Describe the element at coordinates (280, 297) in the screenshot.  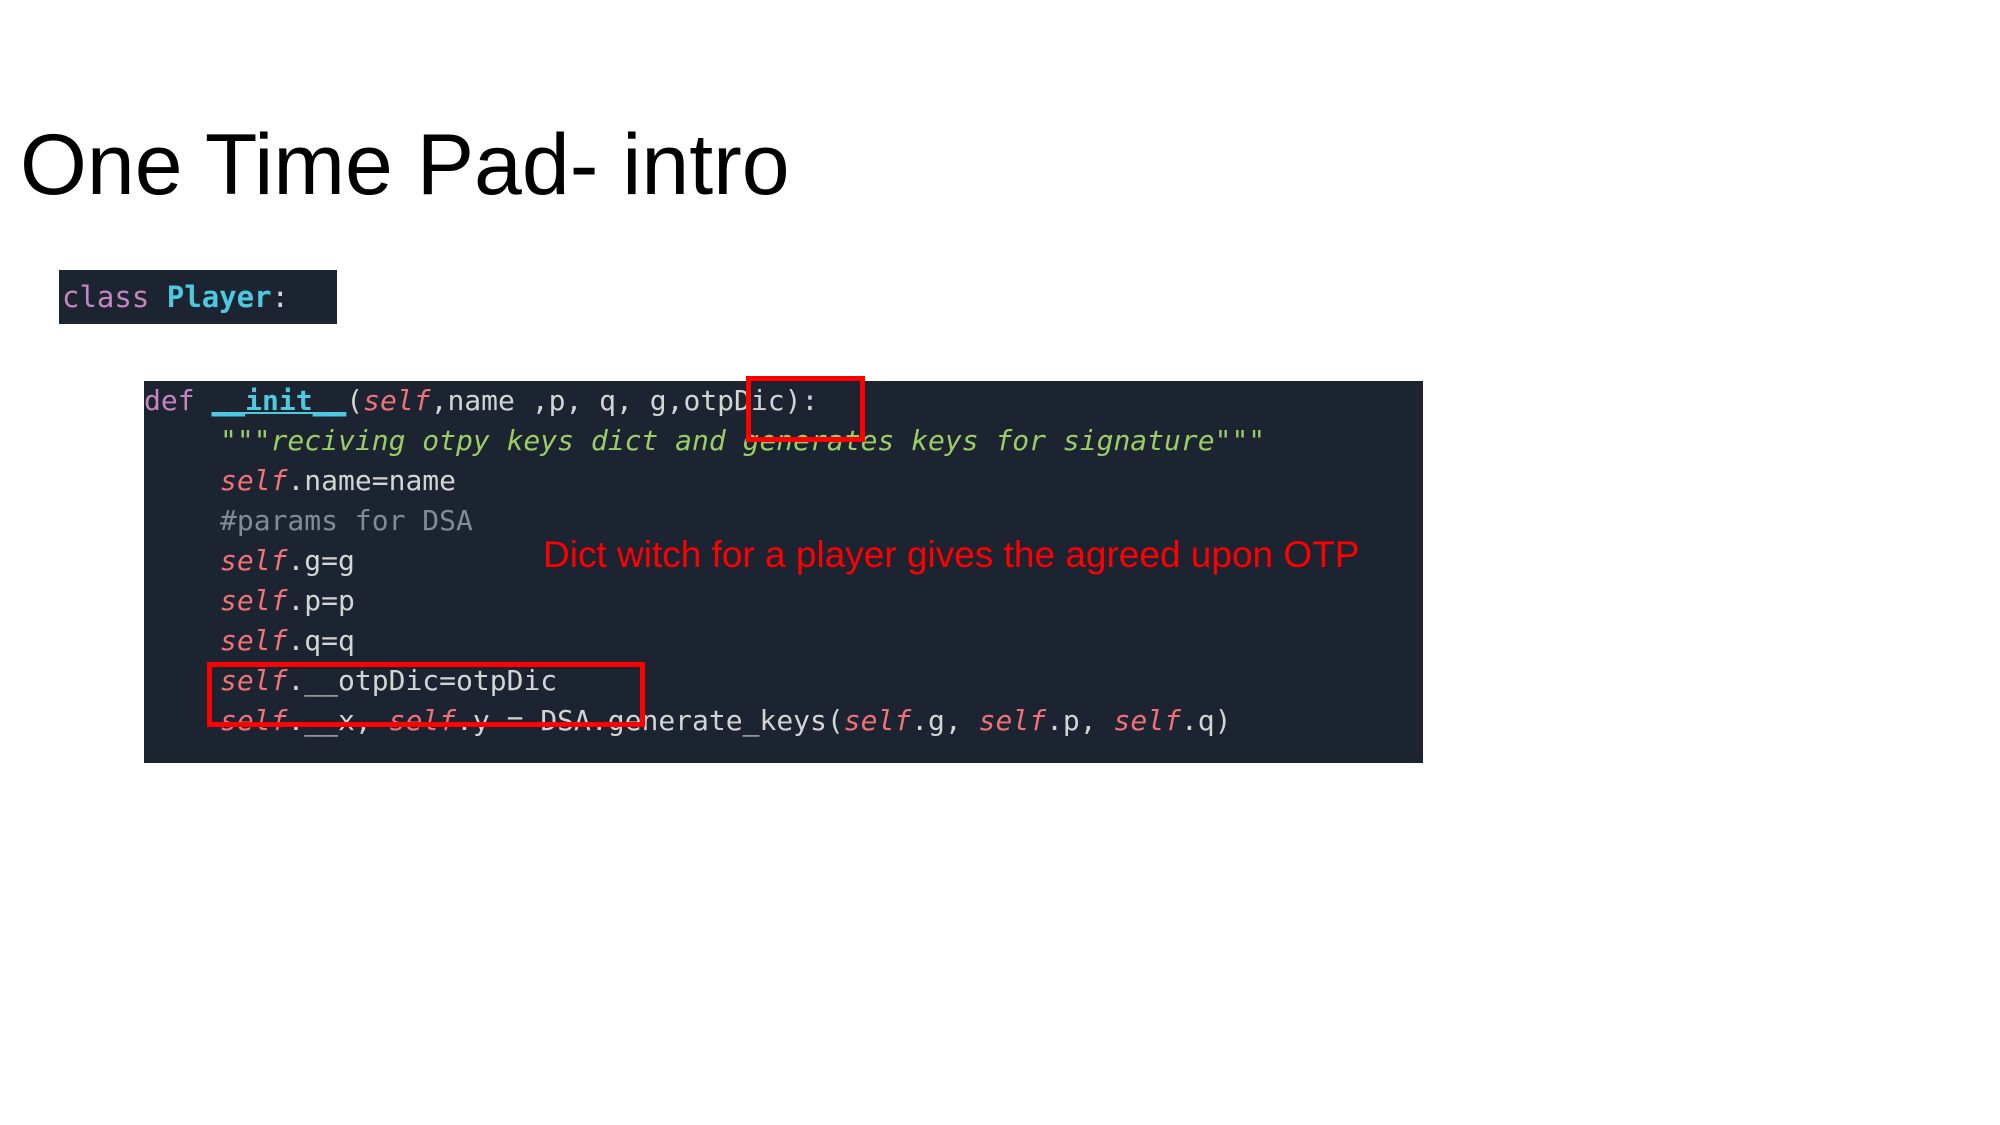
I see `class-colon: :` at that location.